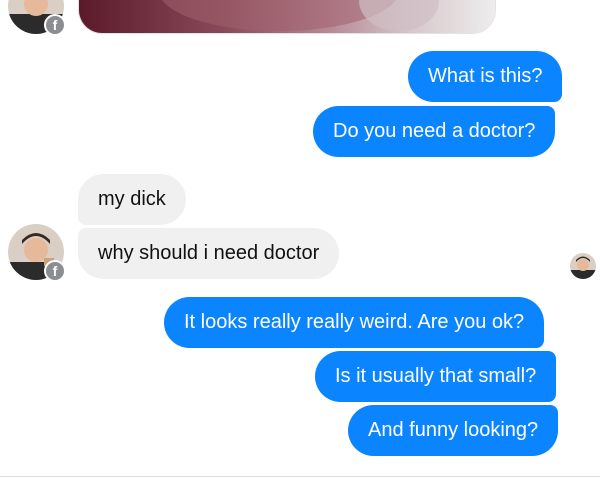  What do you see at coordinates (300, 476) in the screenshot?
I see `bottom-divider` at bounding box center [300, 476].